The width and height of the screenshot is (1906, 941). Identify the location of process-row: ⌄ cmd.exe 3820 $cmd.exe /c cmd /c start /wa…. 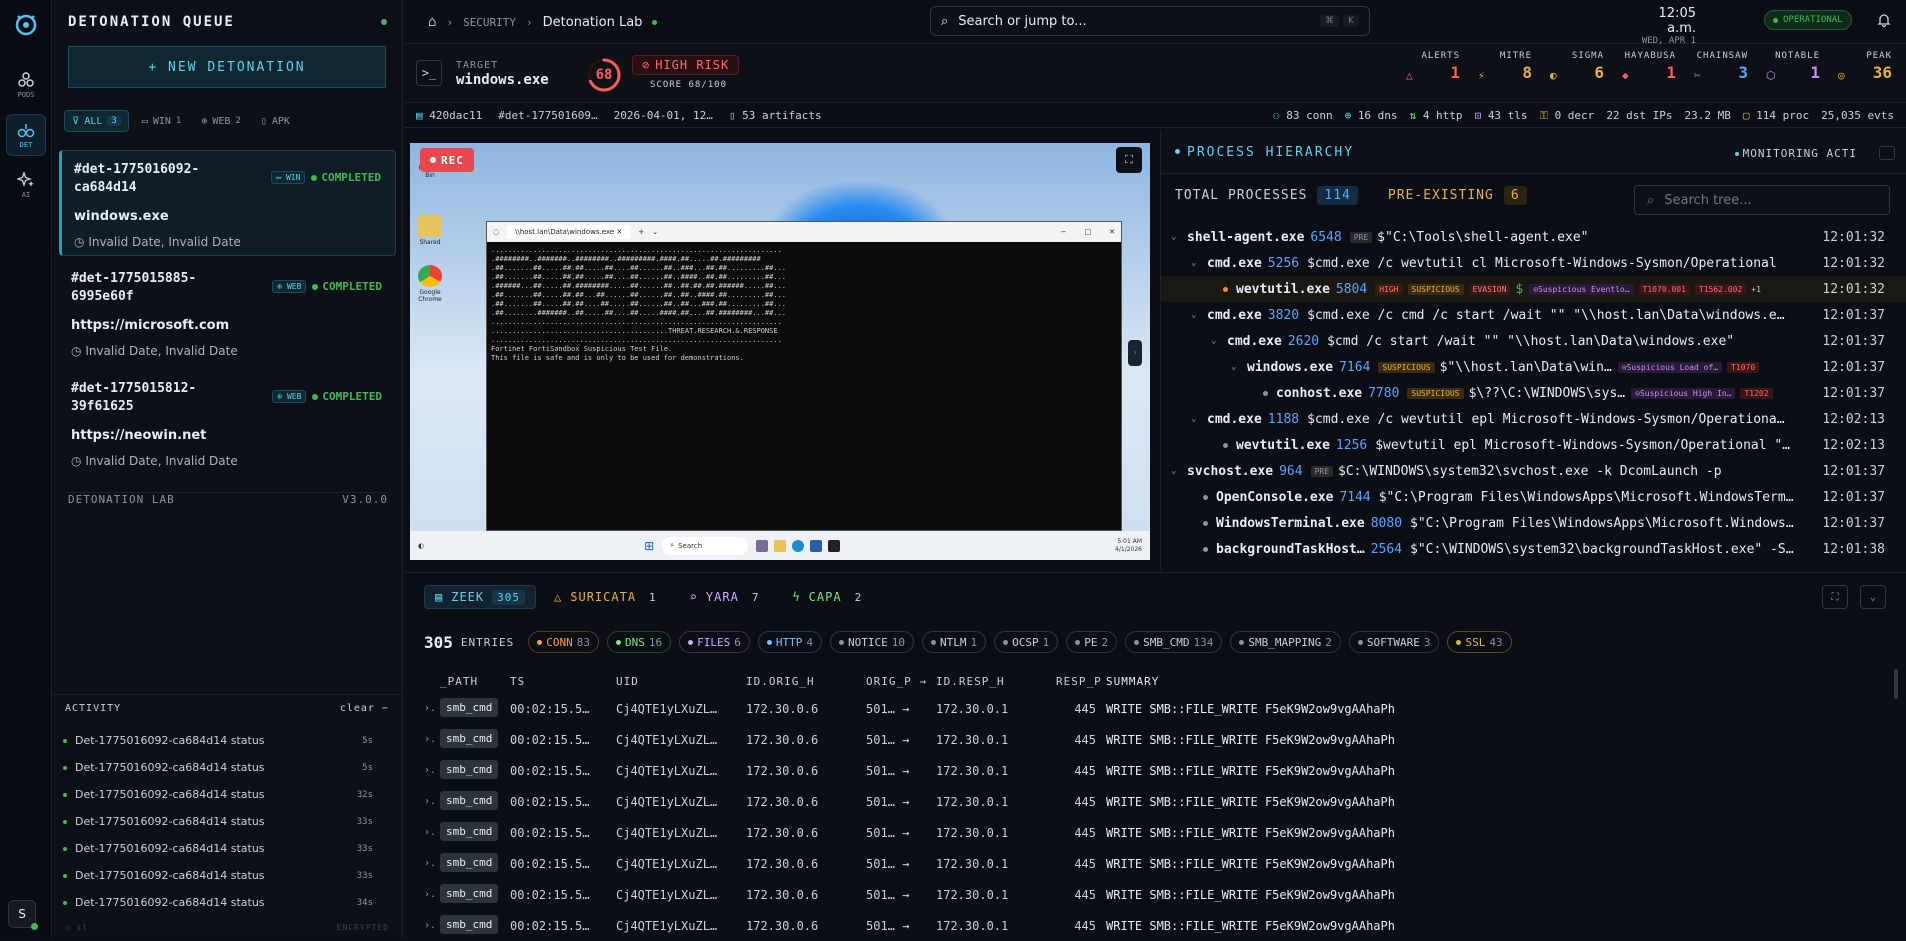
(1533, 315).